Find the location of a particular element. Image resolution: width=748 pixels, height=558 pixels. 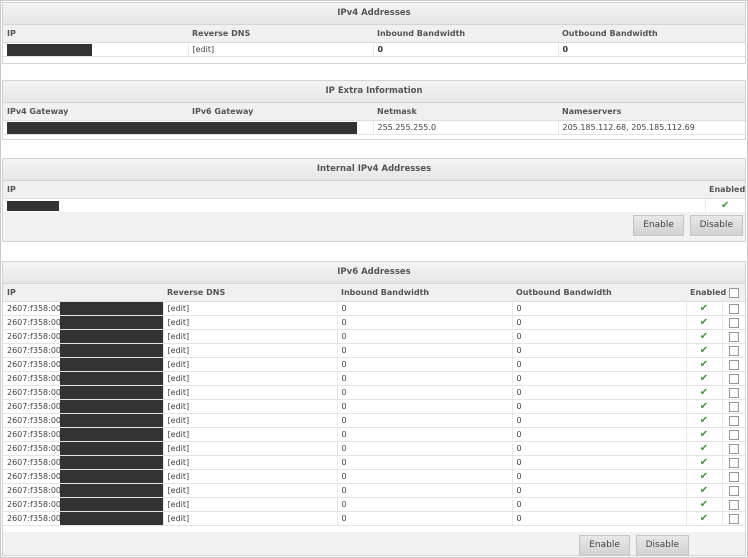

ipv4-header-rdns: Reverse DNS is located at coordinates (280, 34).